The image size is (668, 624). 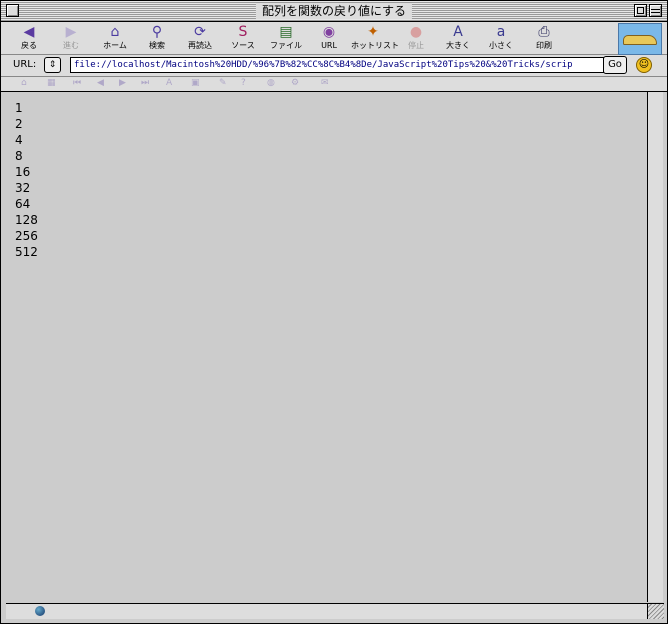 I want to click on zoom-box, so click(x=640, y=10).